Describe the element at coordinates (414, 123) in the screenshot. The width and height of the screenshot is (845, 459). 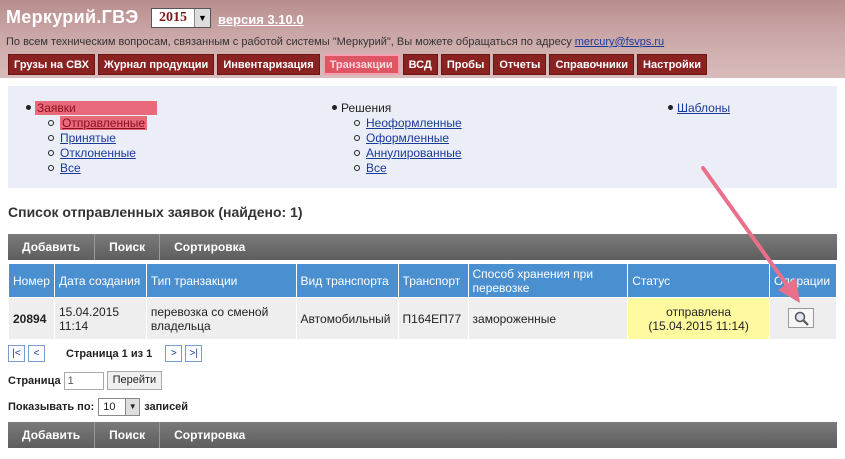
I see `sub-item-unprocessed: Неоформленные` at that location.